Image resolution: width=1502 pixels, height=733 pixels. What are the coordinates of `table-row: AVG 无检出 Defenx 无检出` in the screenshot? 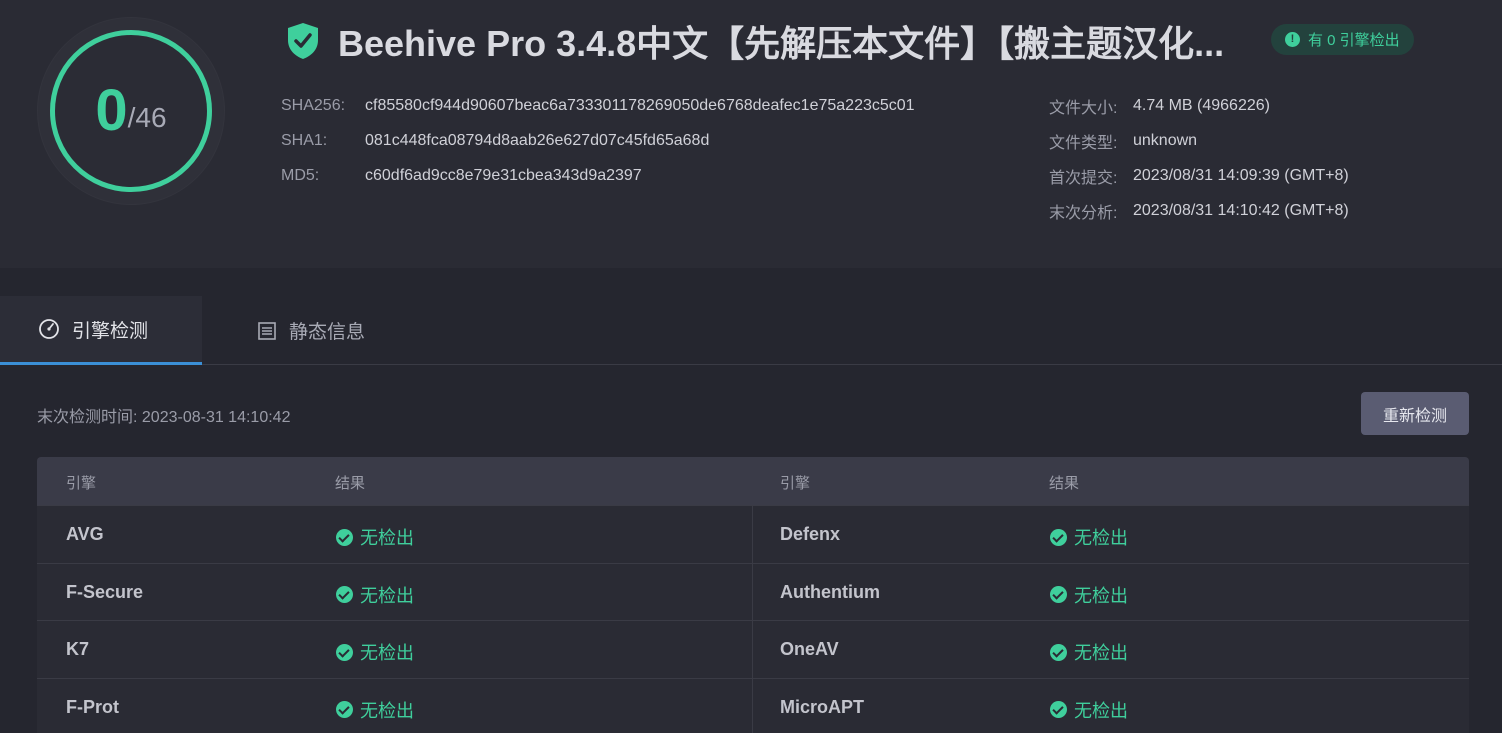 It's located at (753, 534).